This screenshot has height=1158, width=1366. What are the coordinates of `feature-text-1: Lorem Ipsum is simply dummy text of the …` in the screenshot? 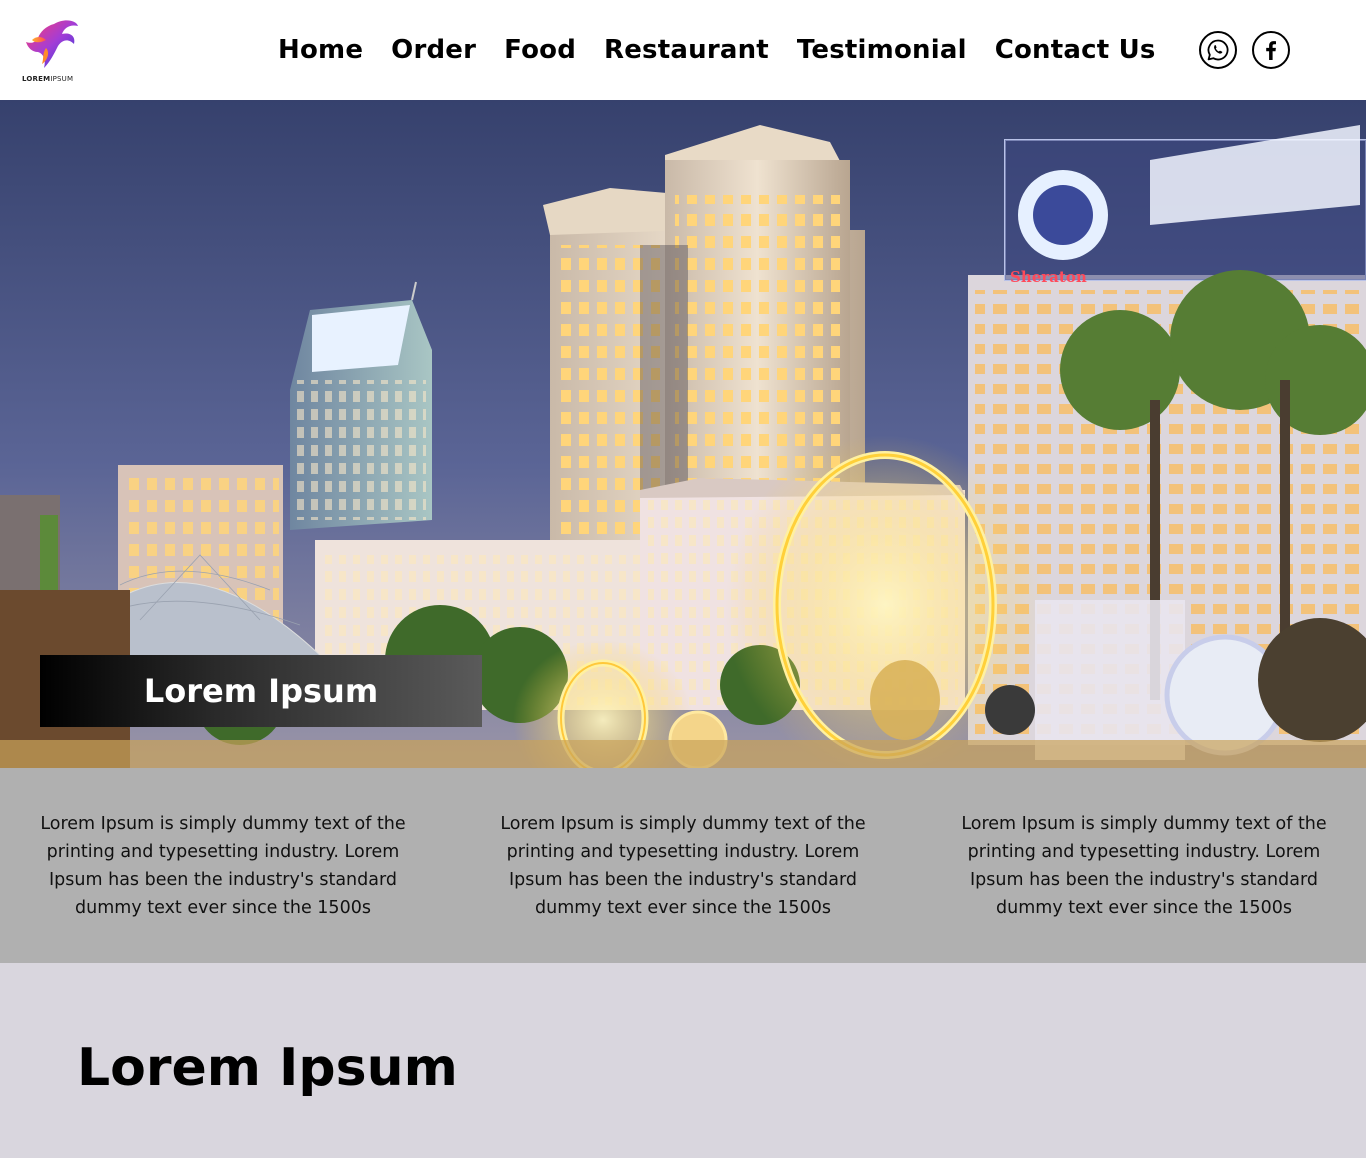 It's located at (223, 866).